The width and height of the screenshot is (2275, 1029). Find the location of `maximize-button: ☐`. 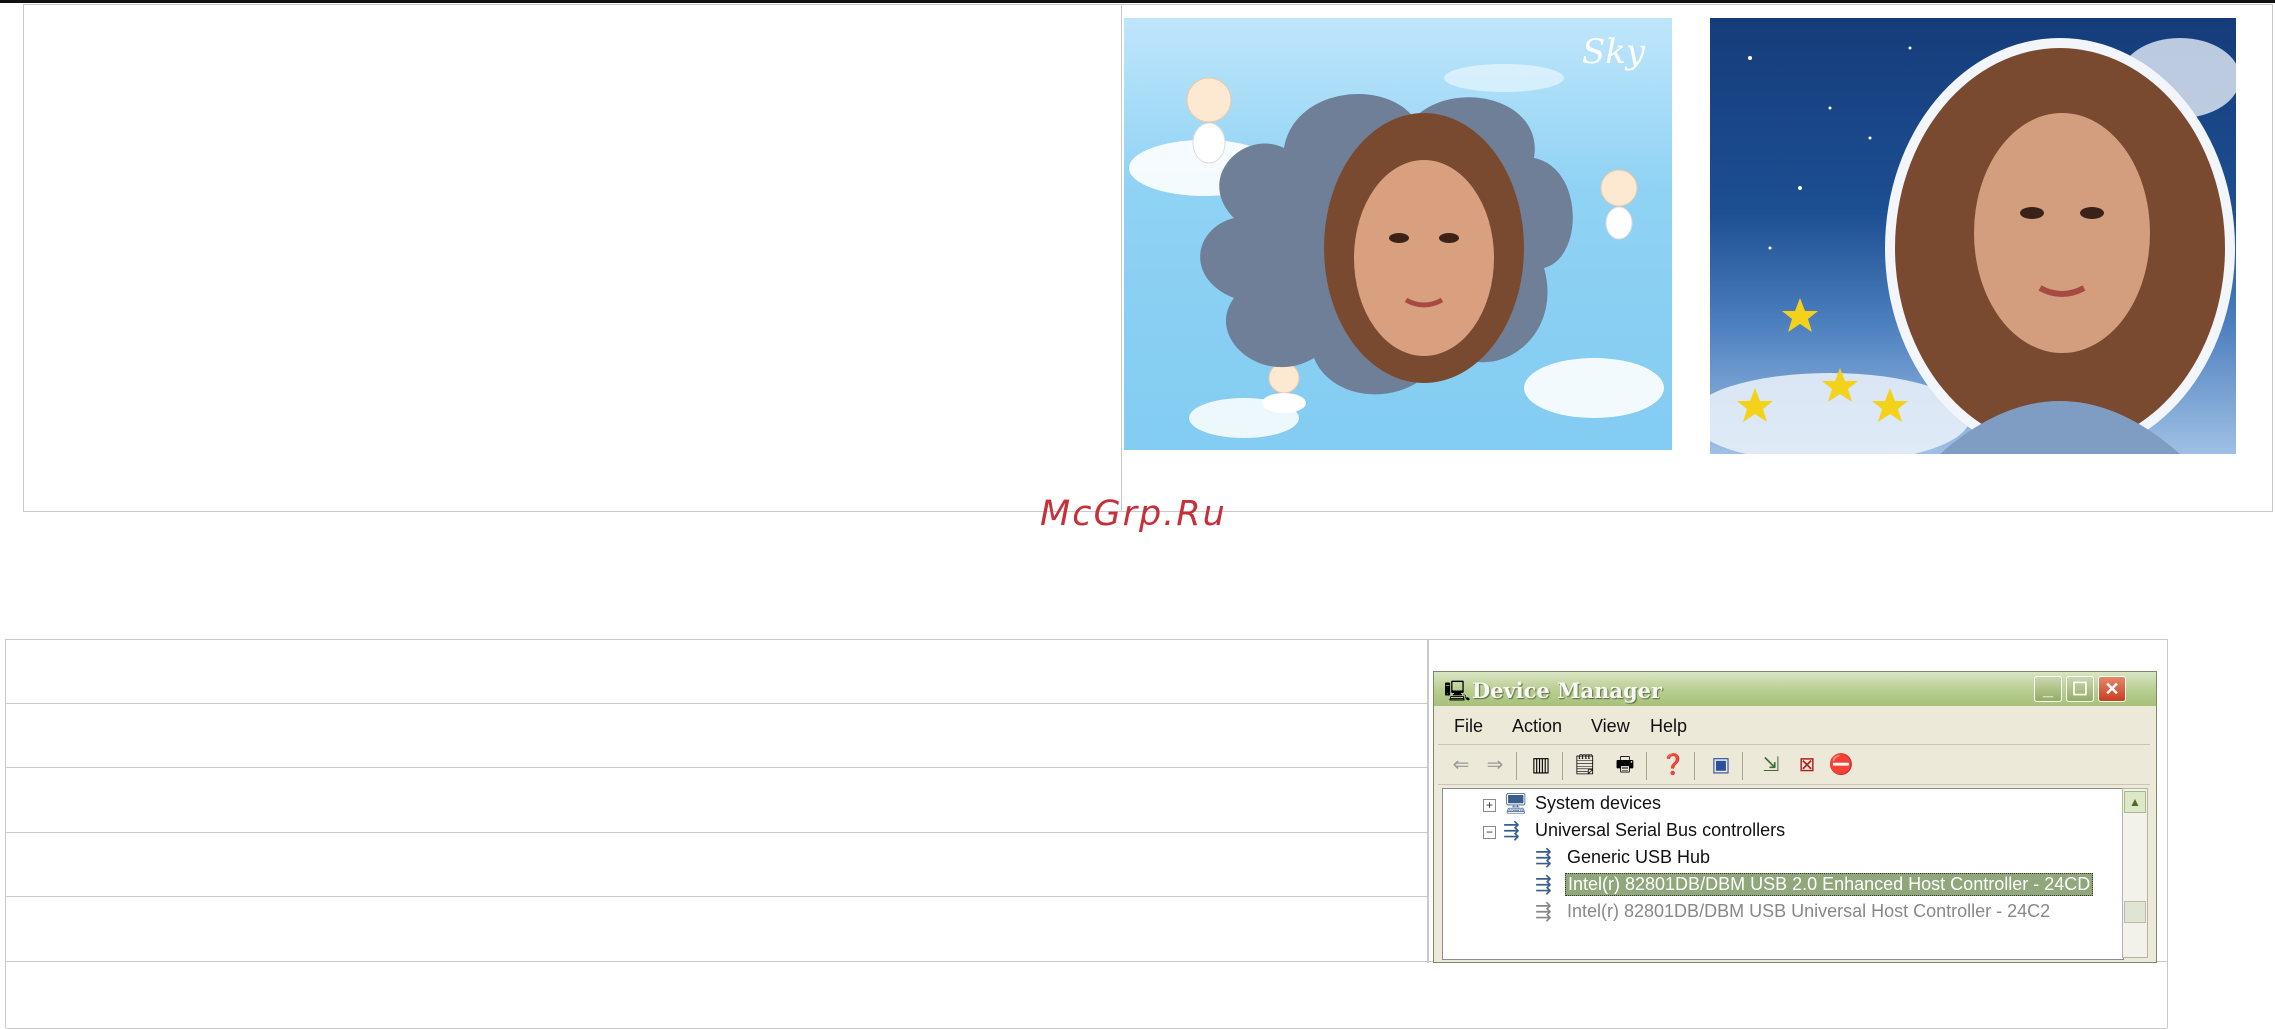

maximize-button: ☐ is located at coordinates (2080, 689).